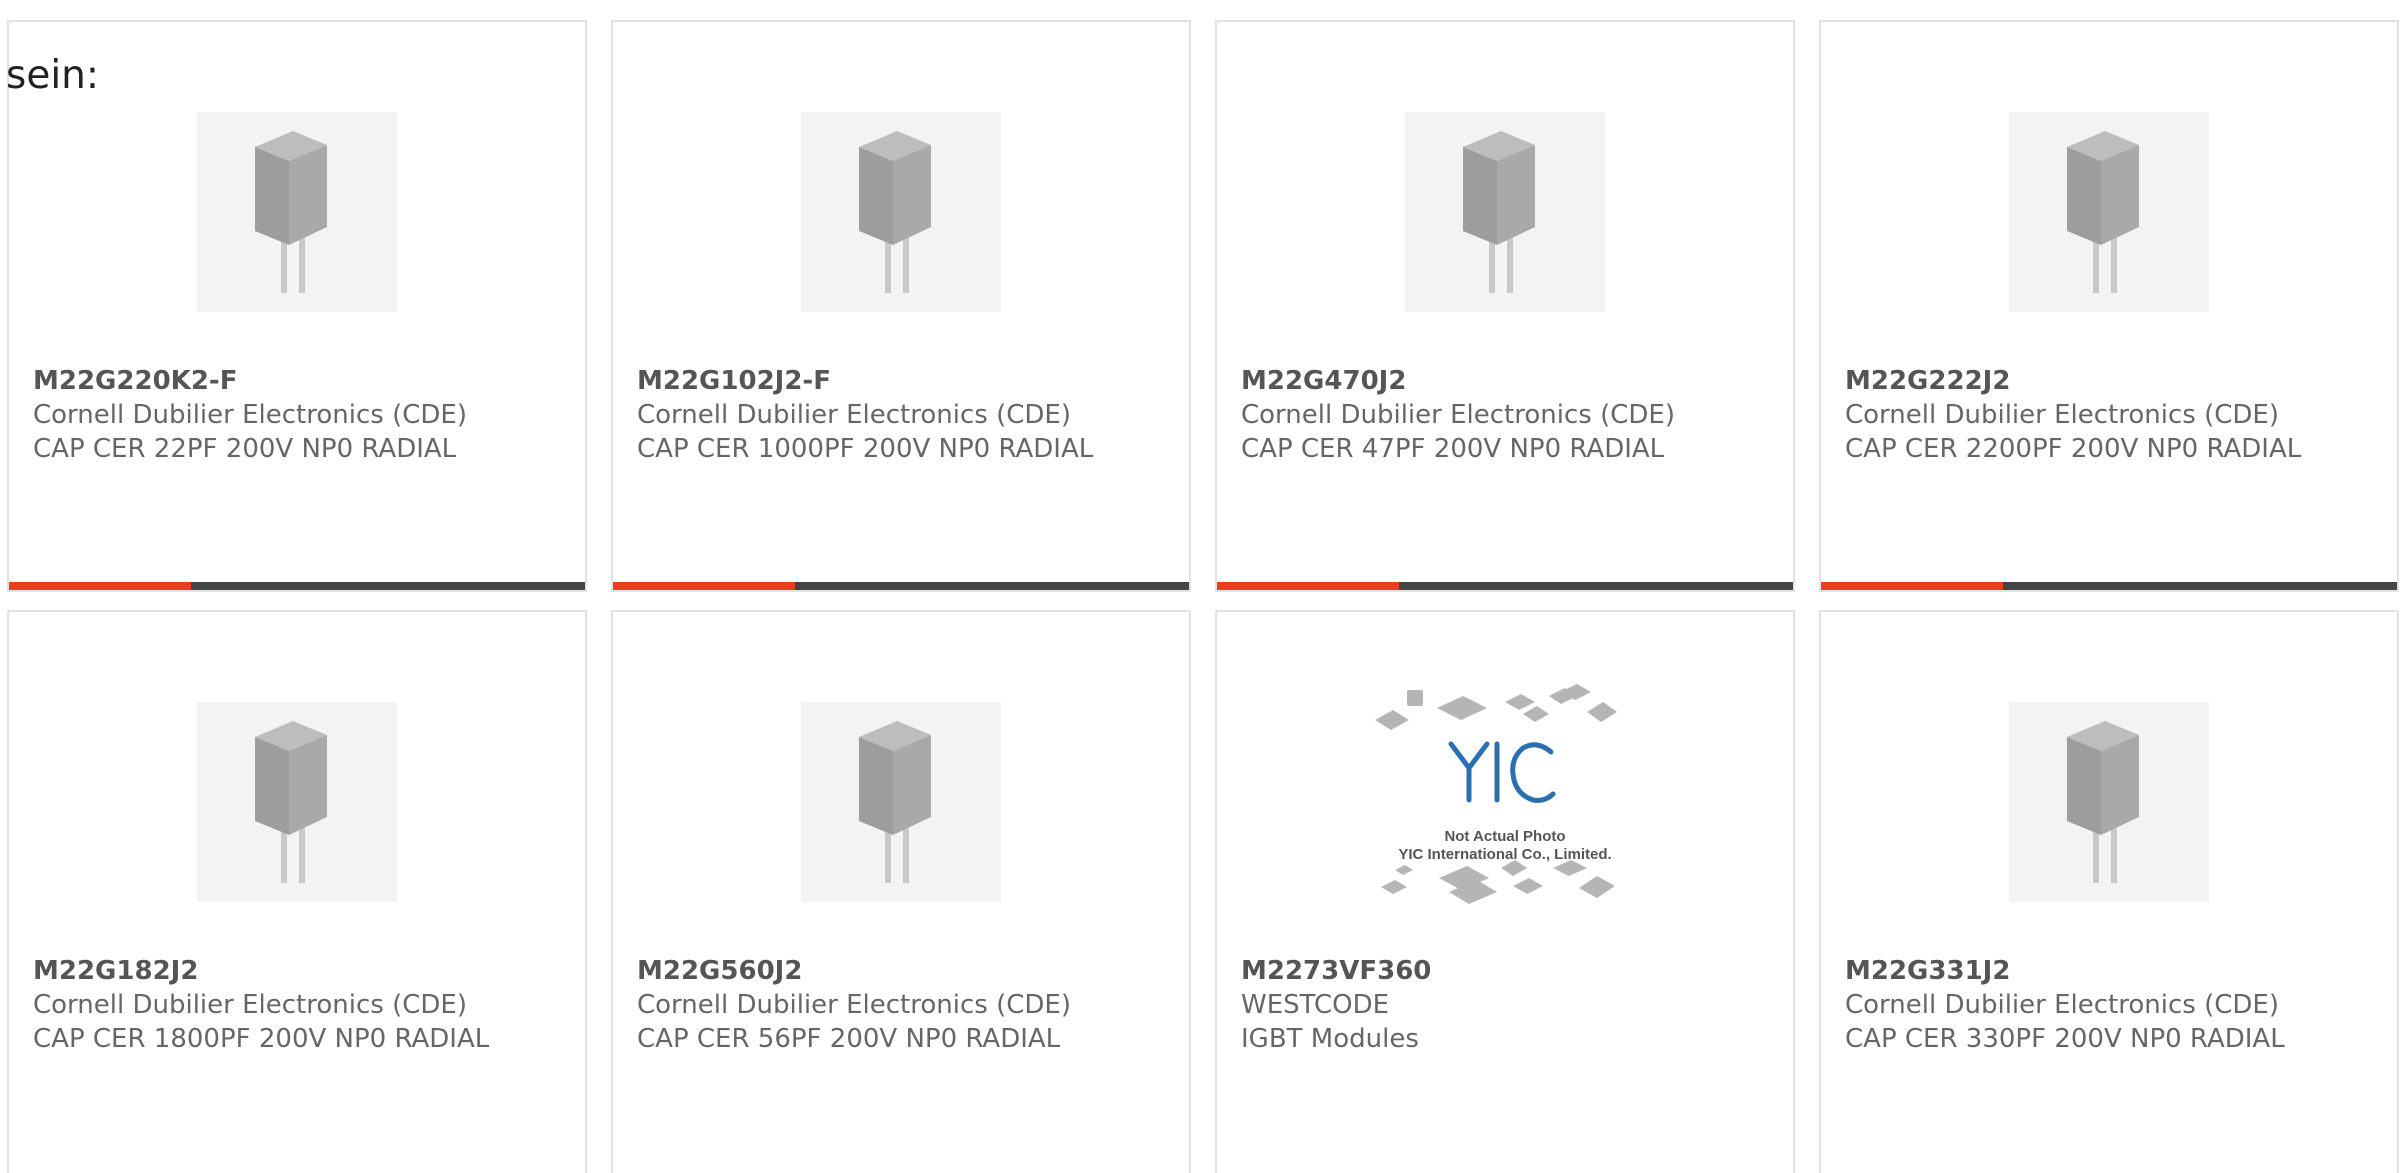 The width and height of the screenshot is (2400, 1173). I want to click on product-description: CAP CER 1800PF 200V NP0 RADIAL, so click(261, 1039).